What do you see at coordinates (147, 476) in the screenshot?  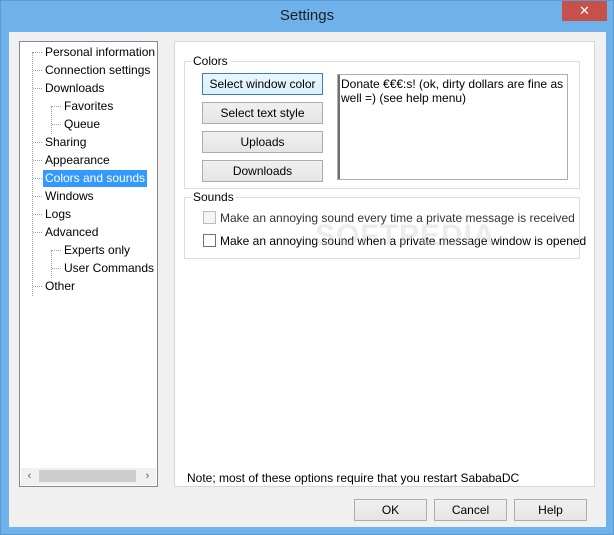 I see `scroll-right-icon: ›` at bounding box center [147, 476].